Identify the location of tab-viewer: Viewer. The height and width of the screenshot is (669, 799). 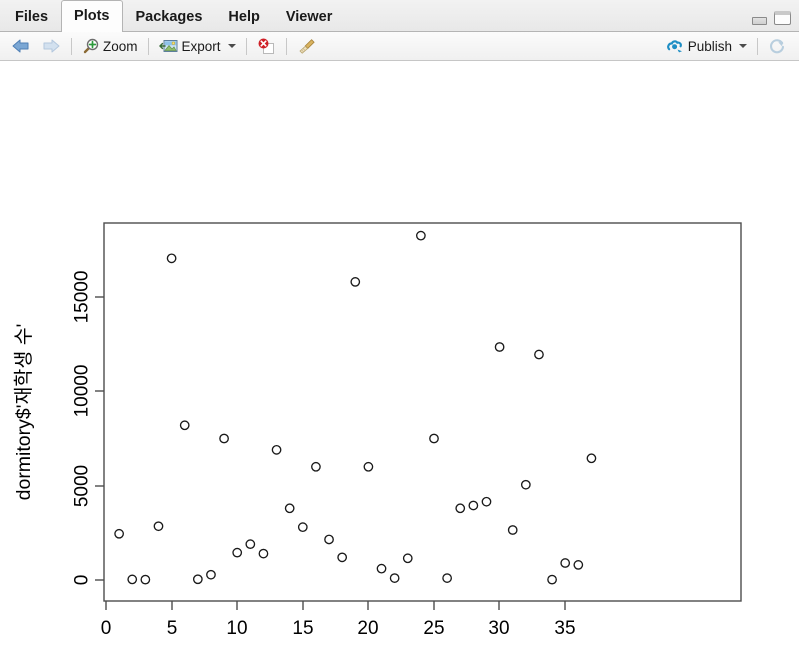
(309, 17).